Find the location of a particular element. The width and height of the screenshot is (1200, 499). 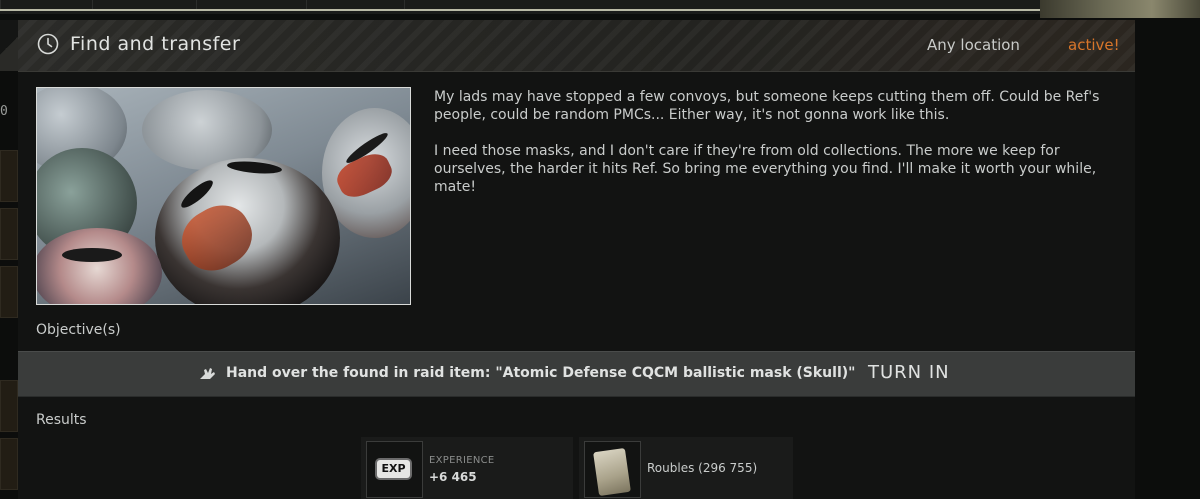

reward-value: +6 465 is located at coordinates (453, 477).